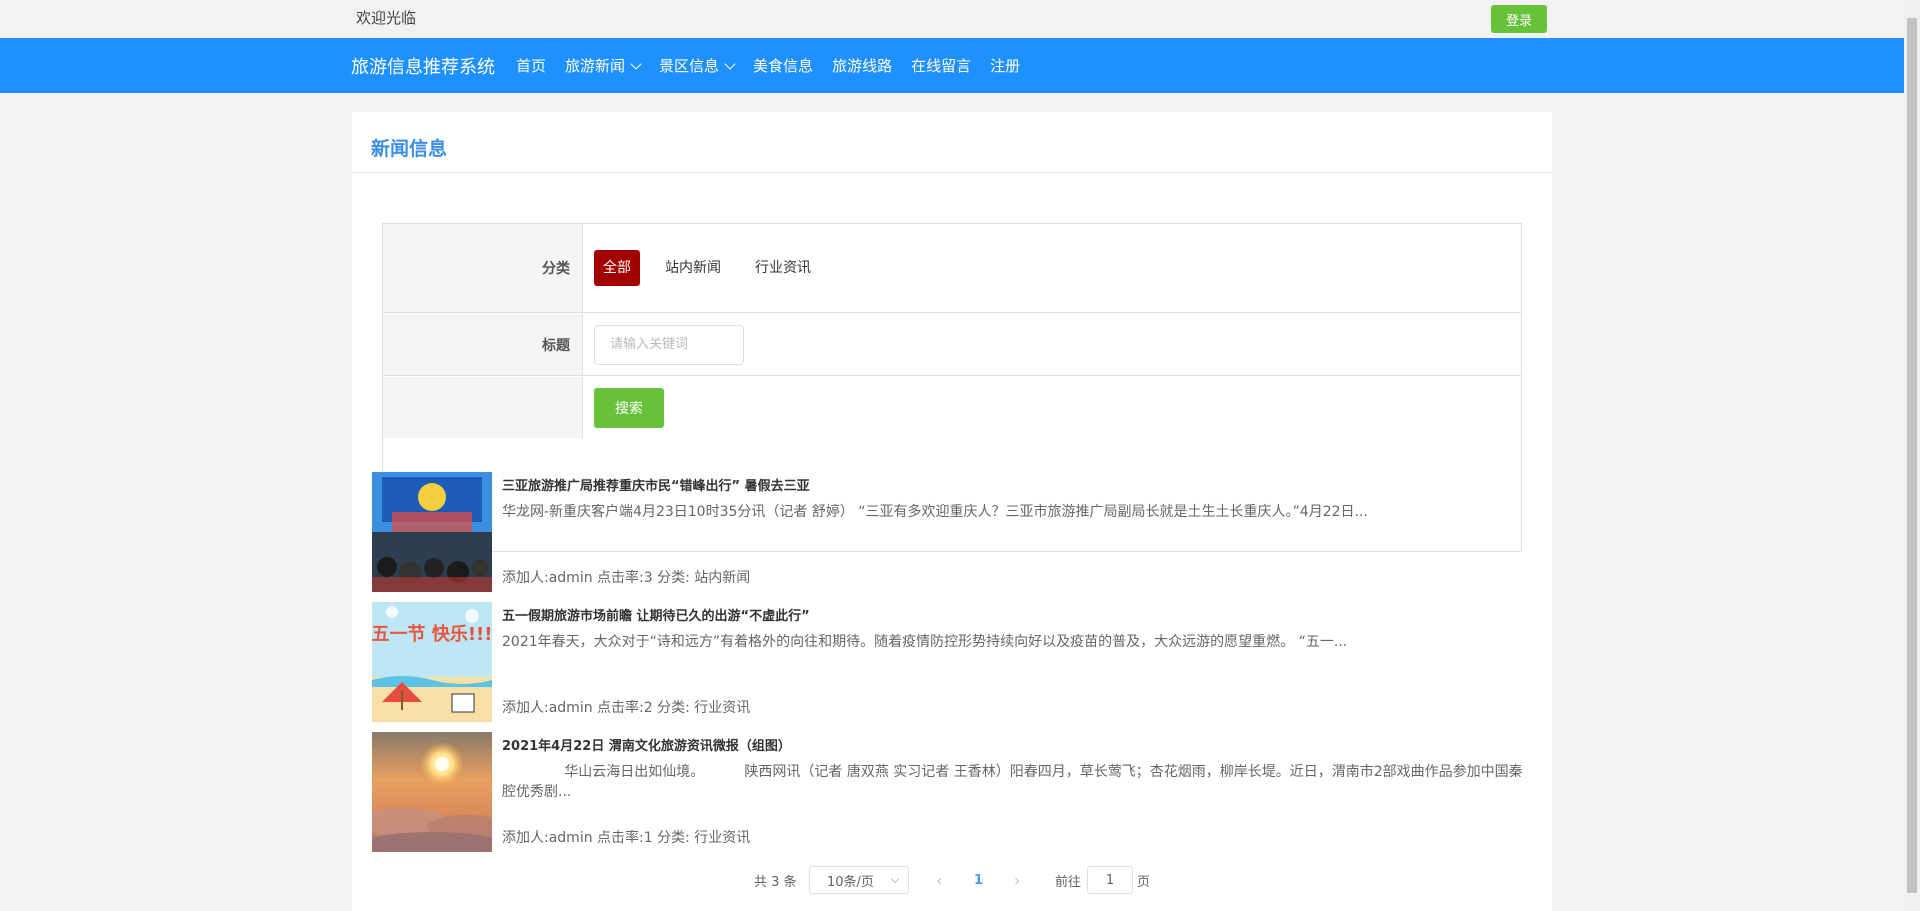  Describe the element at coordinates (952, 172) in the screenshot. I see `divider` at that location.